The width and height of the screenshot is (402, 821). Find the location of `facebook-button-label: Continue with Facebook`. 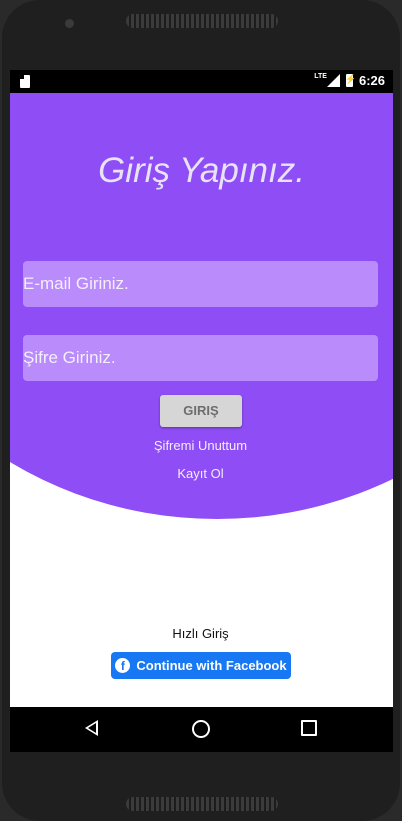

facebook-button-label: Continue with Facebook is located at coordinates (211, 665).